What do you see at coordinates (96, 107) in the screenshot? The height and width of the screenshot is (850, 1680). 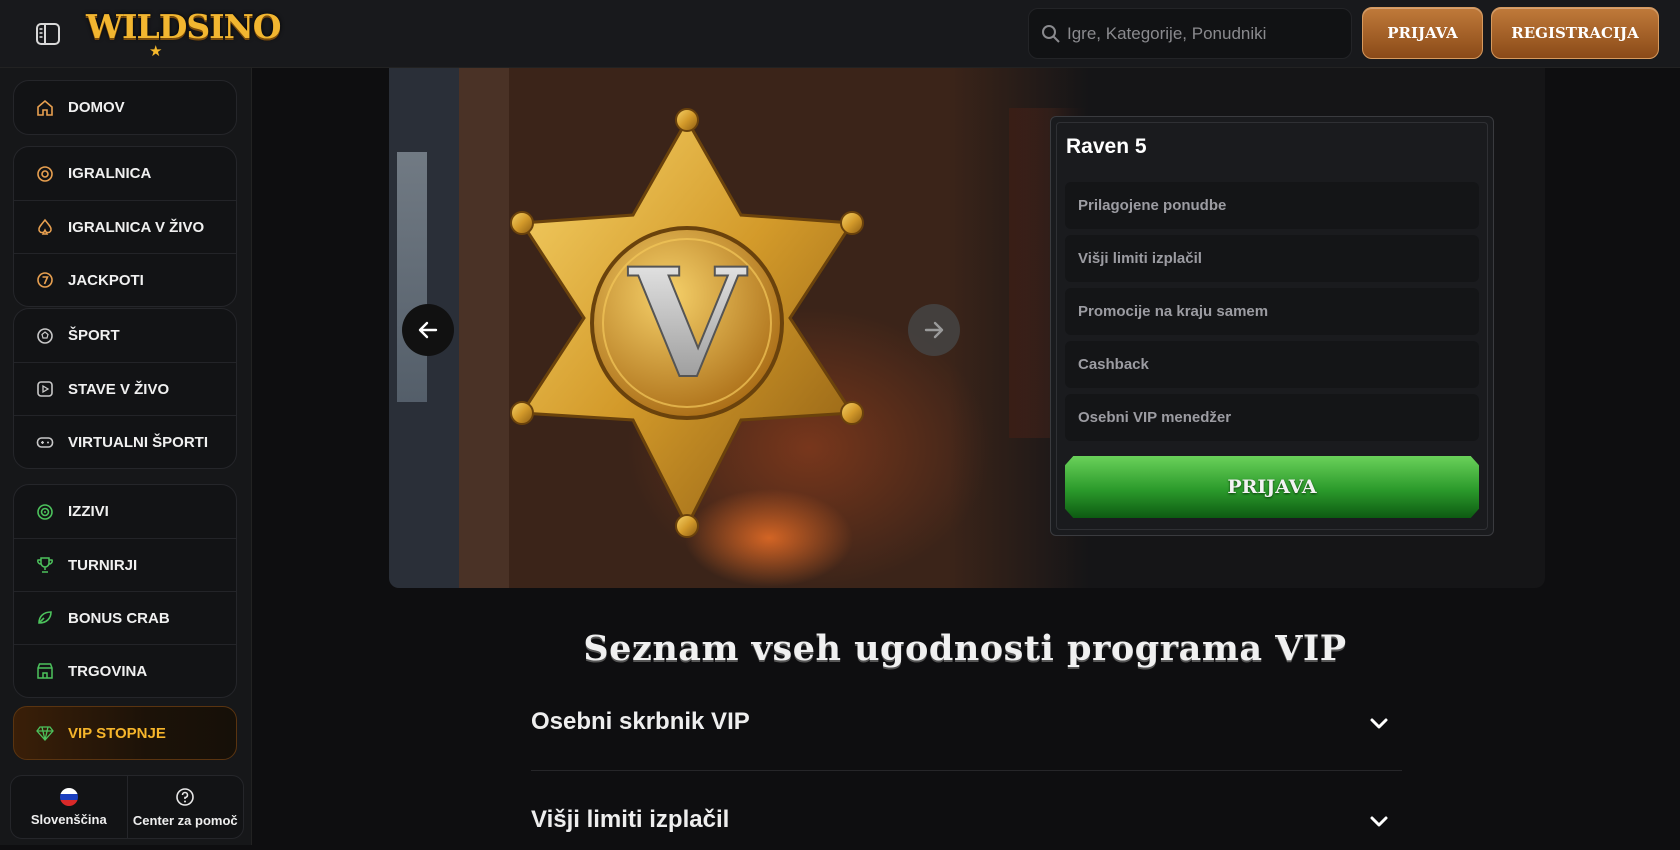 I see `sidebar-item-label: DOMOV` at bounding box center [96, 107].